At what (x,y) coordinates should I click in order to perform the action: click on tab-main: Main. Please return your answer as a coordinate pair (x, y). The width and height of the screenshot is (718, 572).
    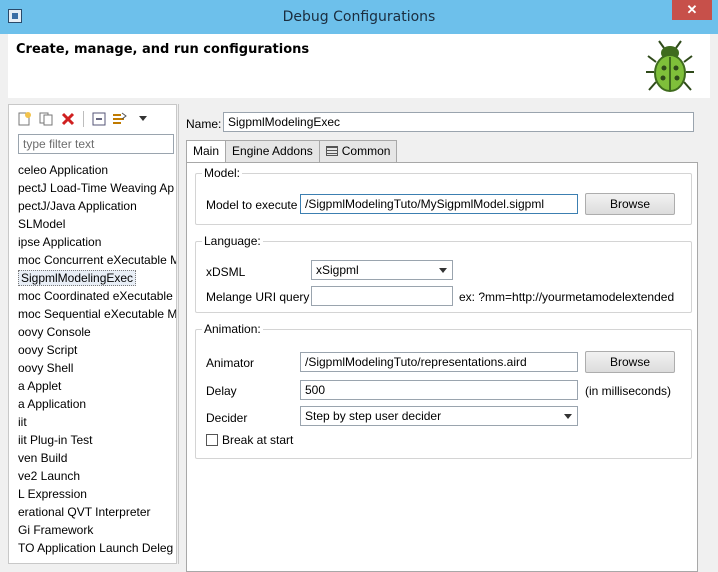
    Looking at the image, I should click on (206, 151).